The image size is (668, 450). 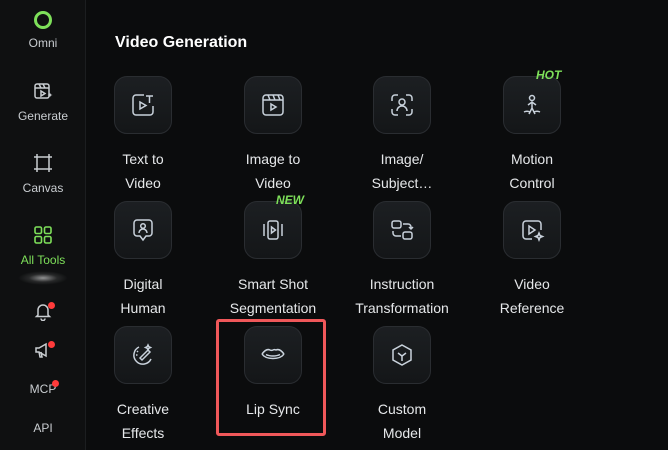 I want to click on announcements-button, so click(x=43, y=350).